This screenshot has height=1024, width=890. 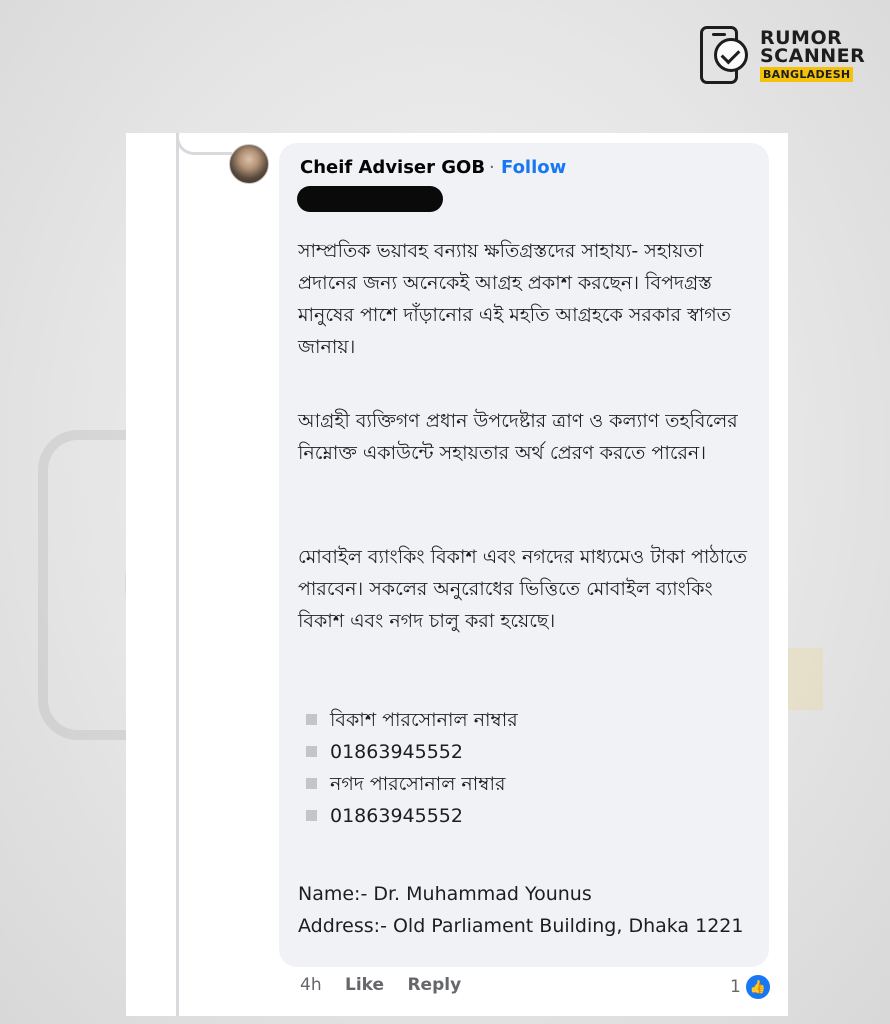 What do you see at coordinates (418, 784) in the screenshot?
I see `list-item-text: নগদ পারসোনাল নাম্বার` at bounding box center [418, 784].